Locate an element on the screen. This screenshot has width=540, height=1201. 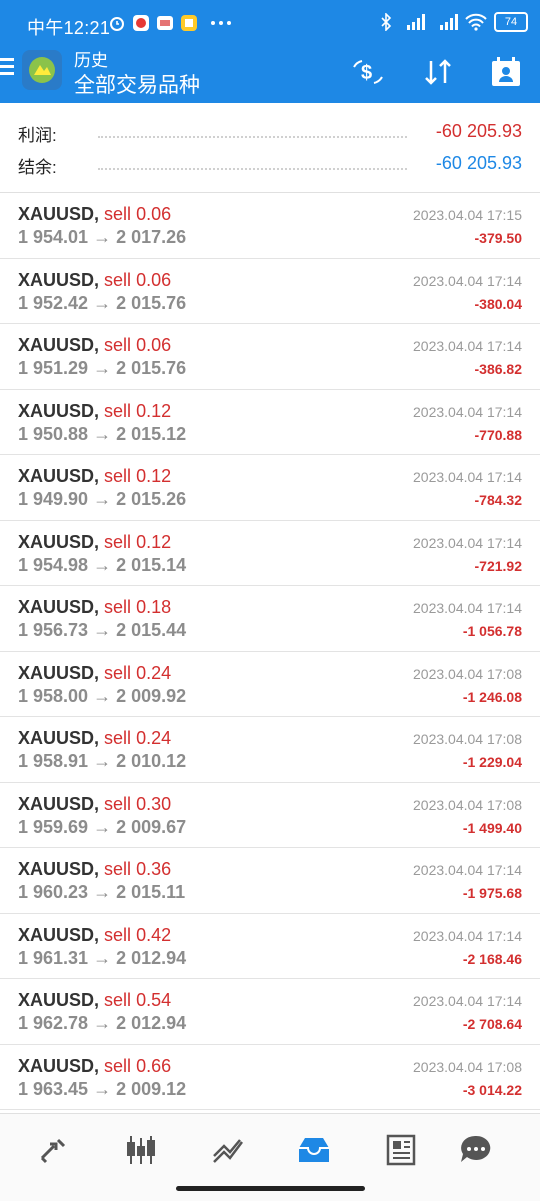
close-price: 2 009.12 is located at coordinates (151, 1088).